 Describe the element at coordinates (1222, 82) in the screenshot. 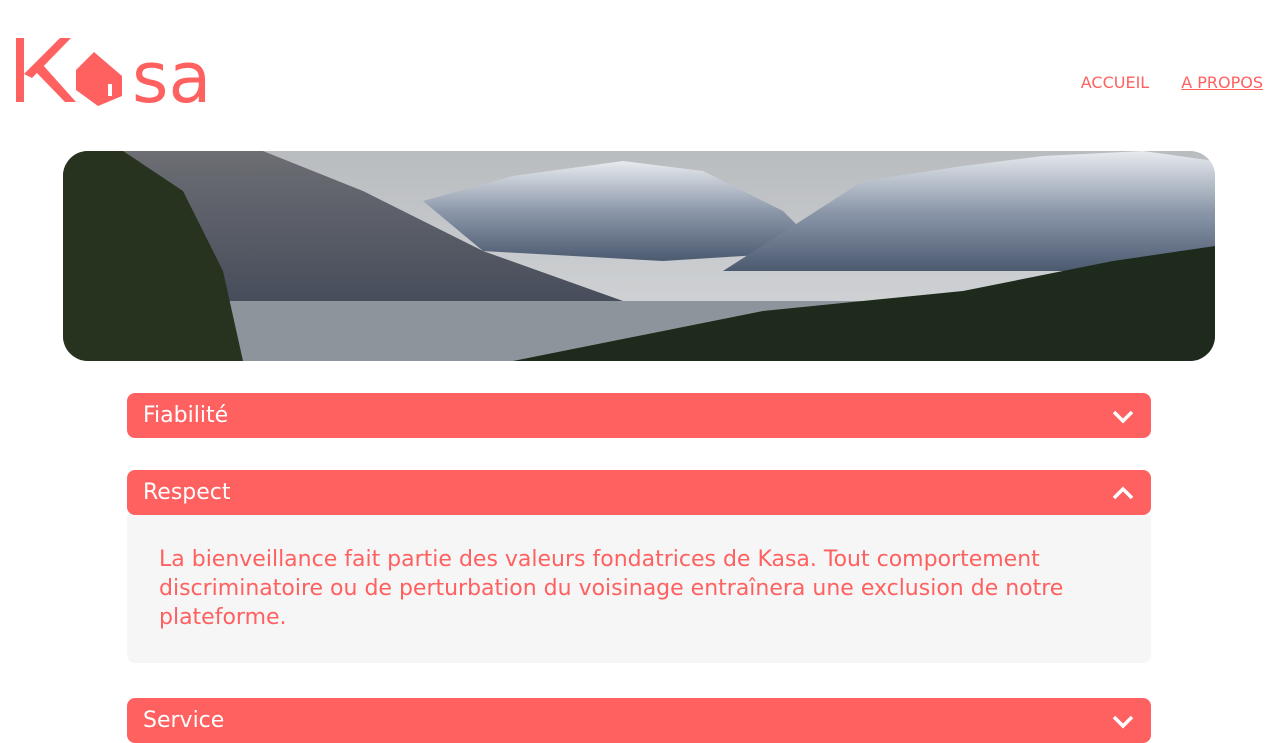

I see `nav-a-propos: A PROPOS` at that location.